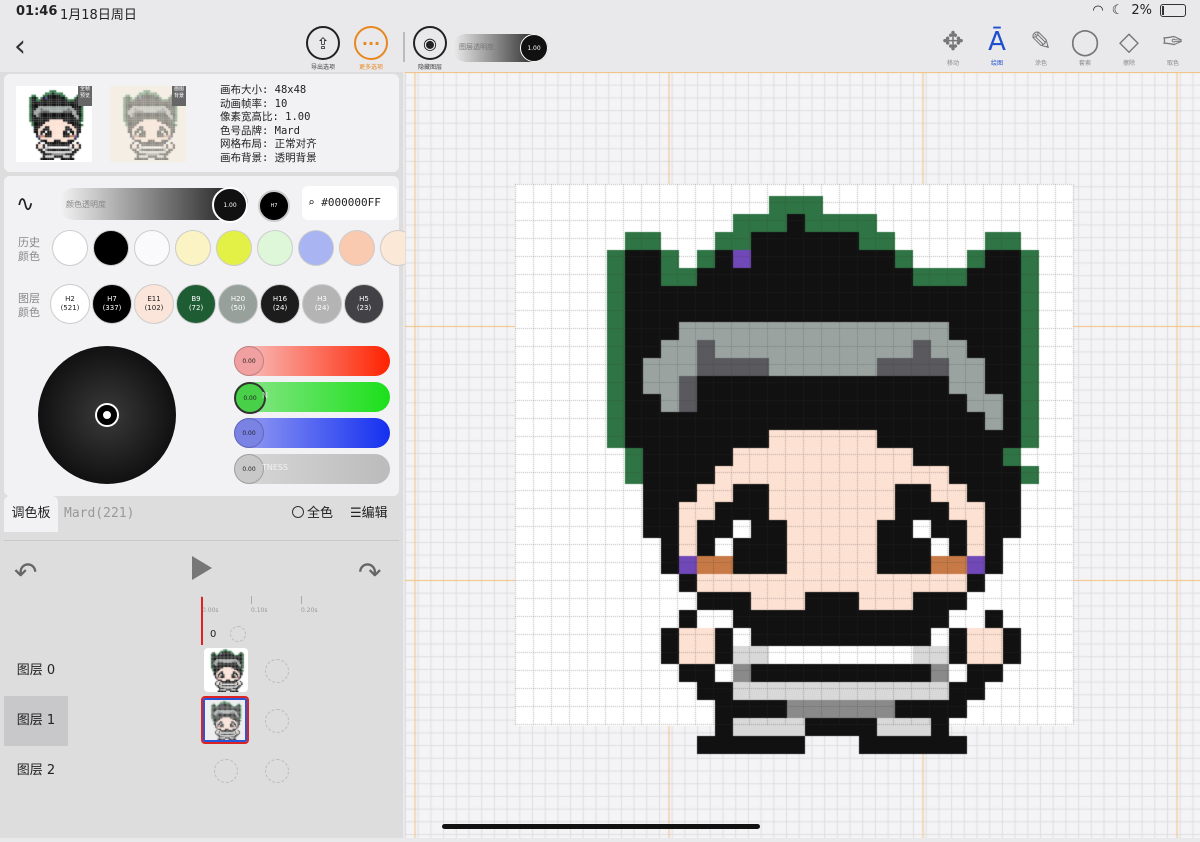 Image resolution: width=1200 pixels, height=842 pixels. What do you see at coordinates (997, 46) in the screenshot?
I see `tool-draw: Ā 绘图` at bounding box center [997, 46].